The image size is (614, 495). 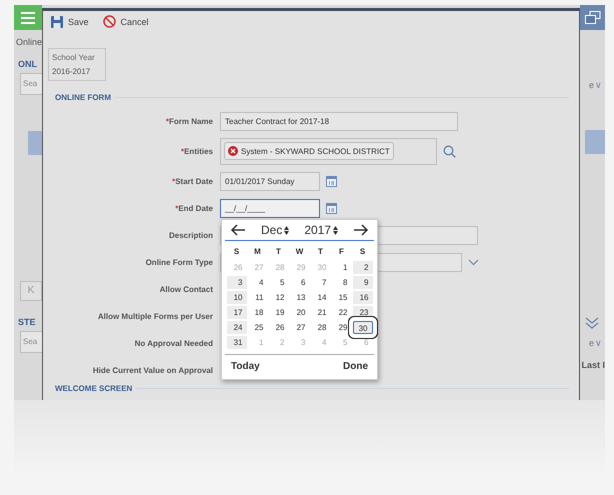 I want to click on school-year-value: 2016-2017, so click(x=72, y=71).